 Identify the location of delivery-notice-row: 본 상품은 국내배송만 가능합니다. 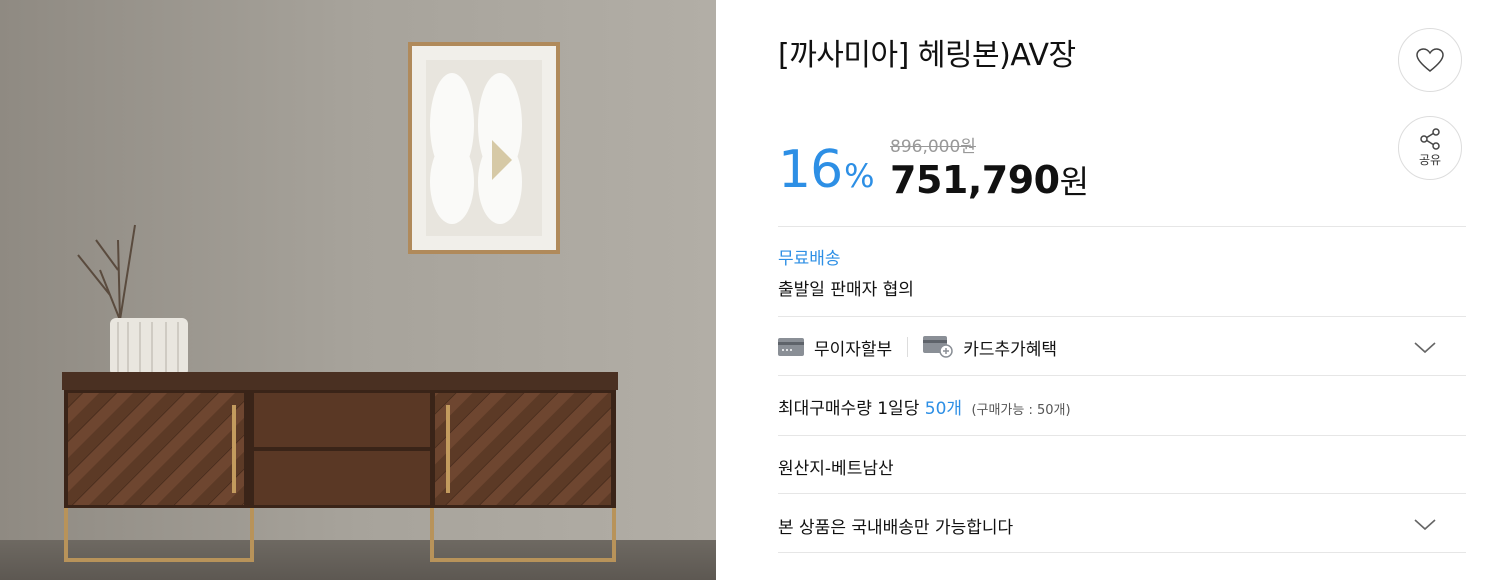
(1122, 525).